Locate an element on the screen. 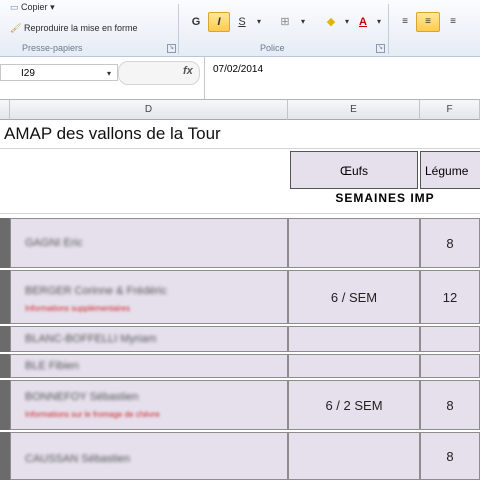  formula-input: 07/02/2014 is located at coordinates (342, 78).